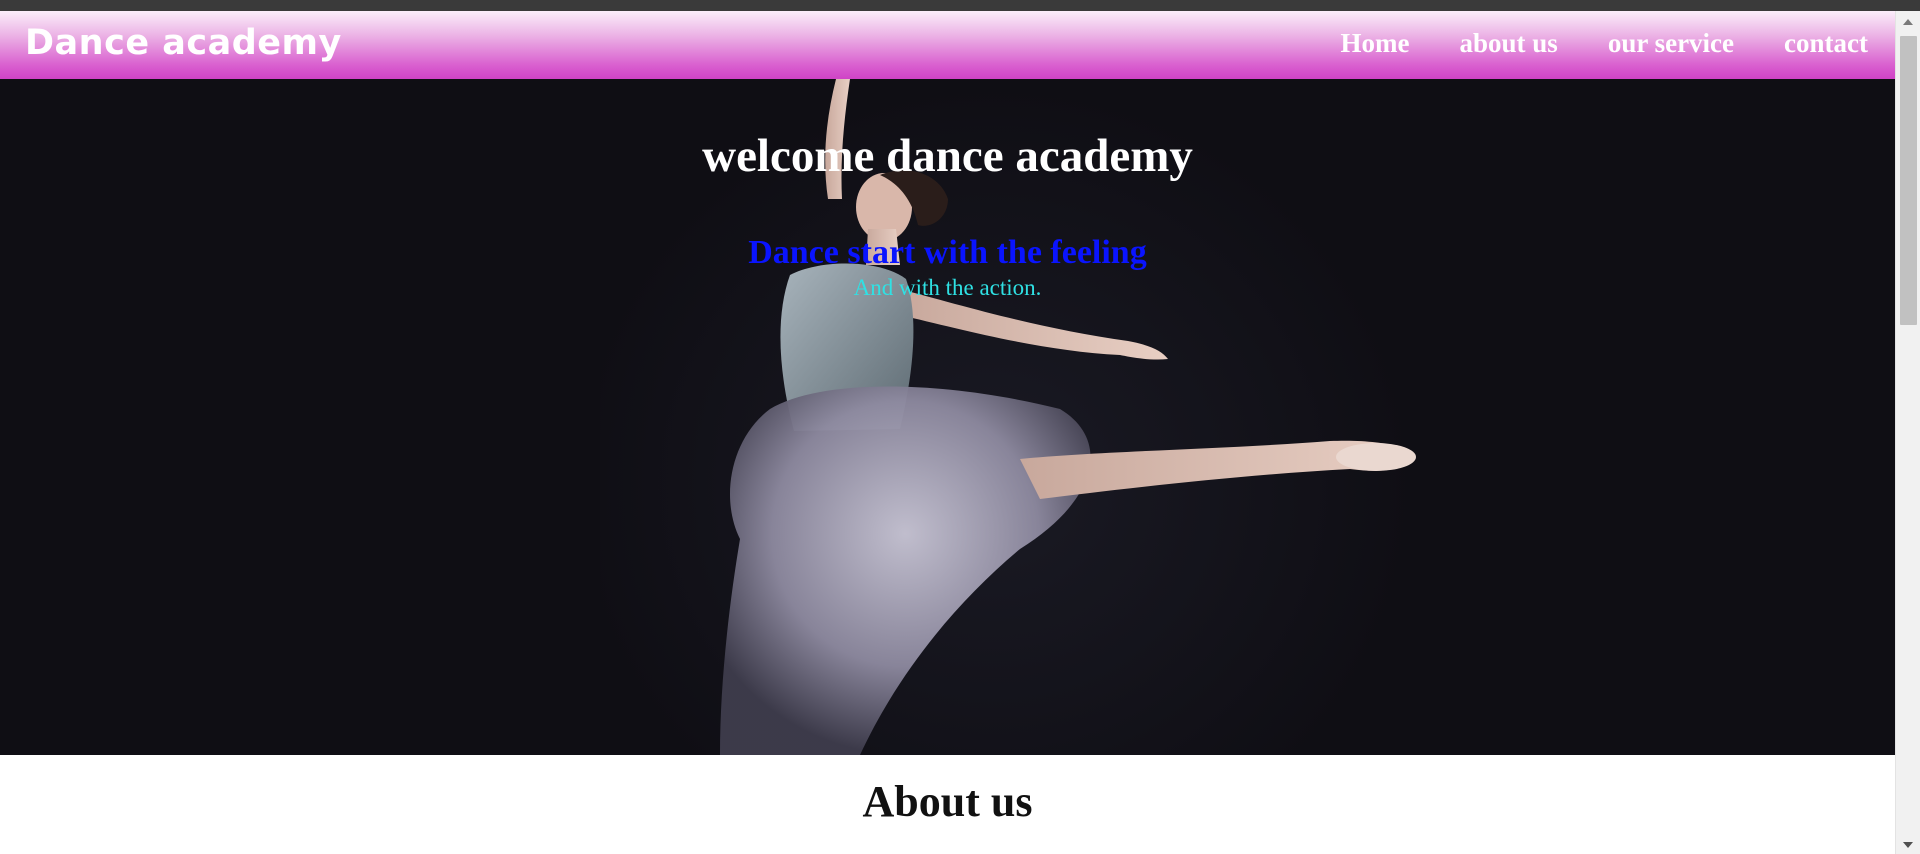 This screenshot has width=1920, height=854. I want to click on nav-links: Home about us our service contact, so click(1604, 43).